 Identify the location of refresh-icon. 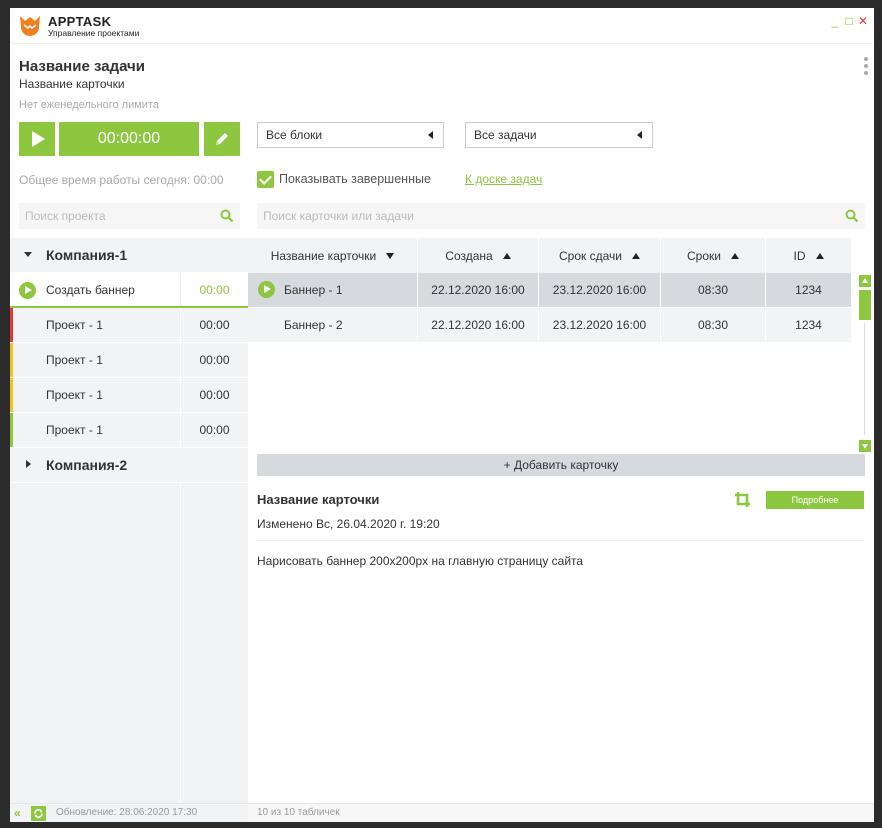
(38, 813).